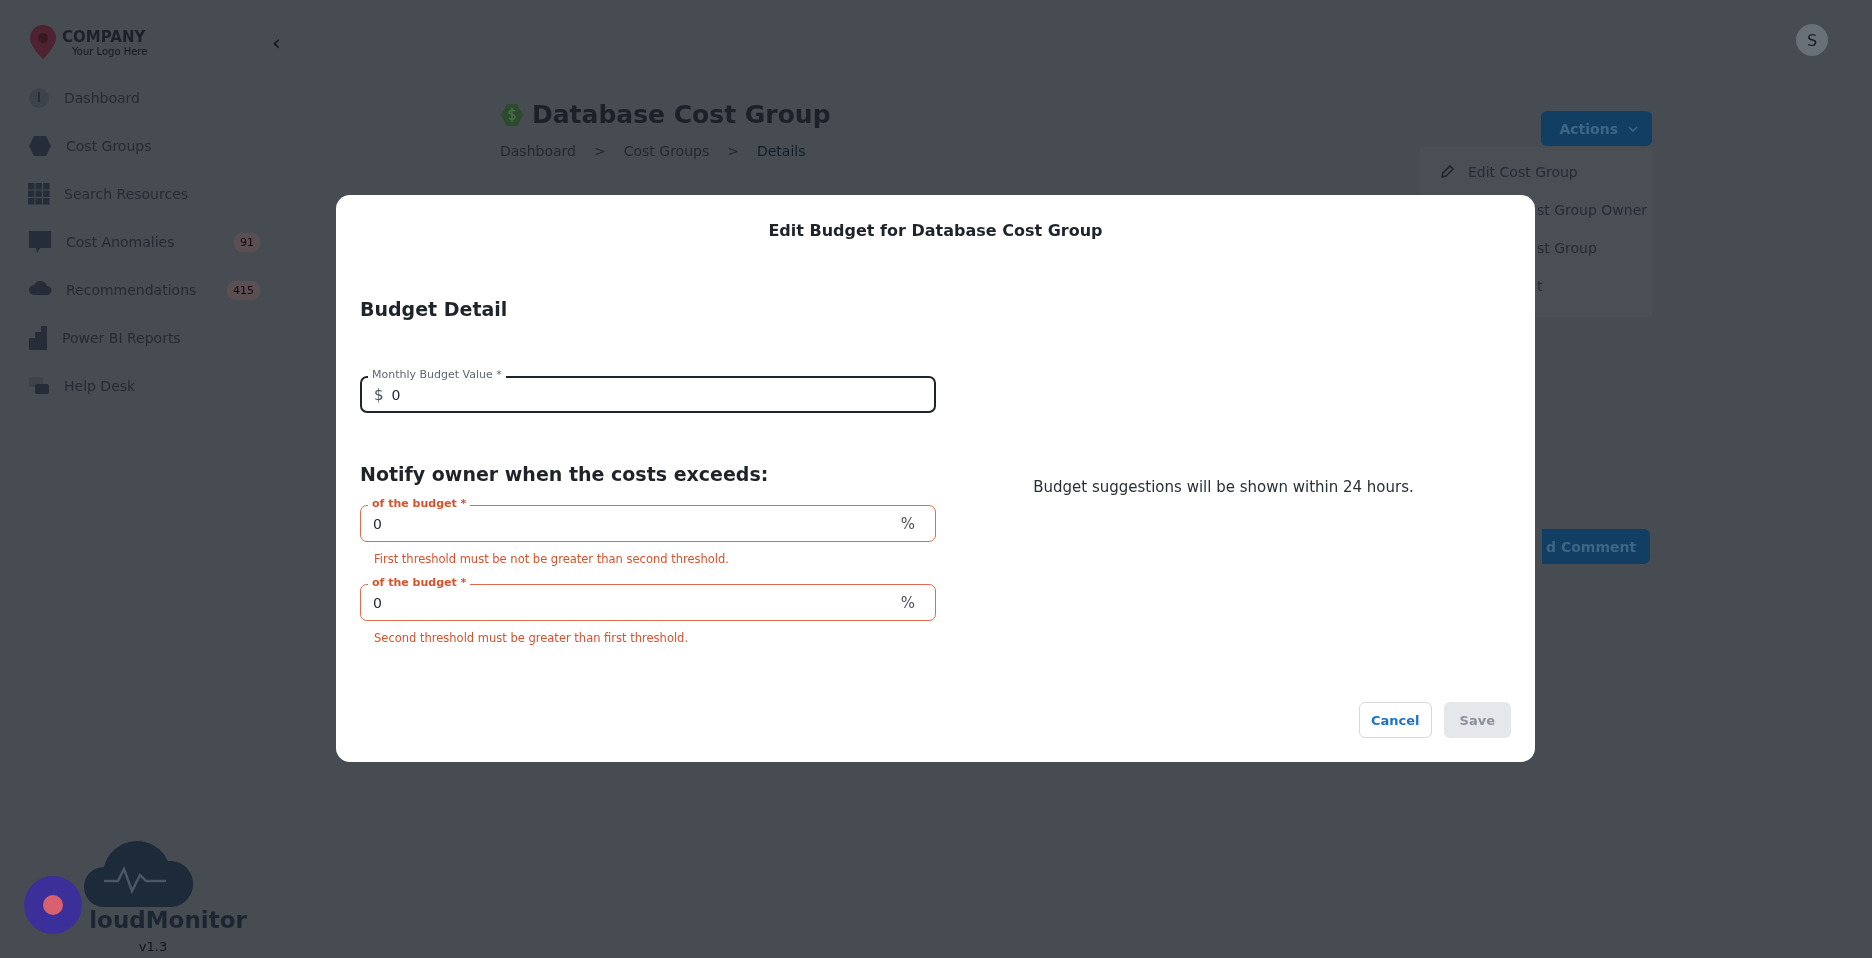 This screenshot has height=958, width=1872. Describe the element at coordinates (552, 559) in the screenshot. I see `error-message: First threshold must be not be greater than second threshold.` at that location.